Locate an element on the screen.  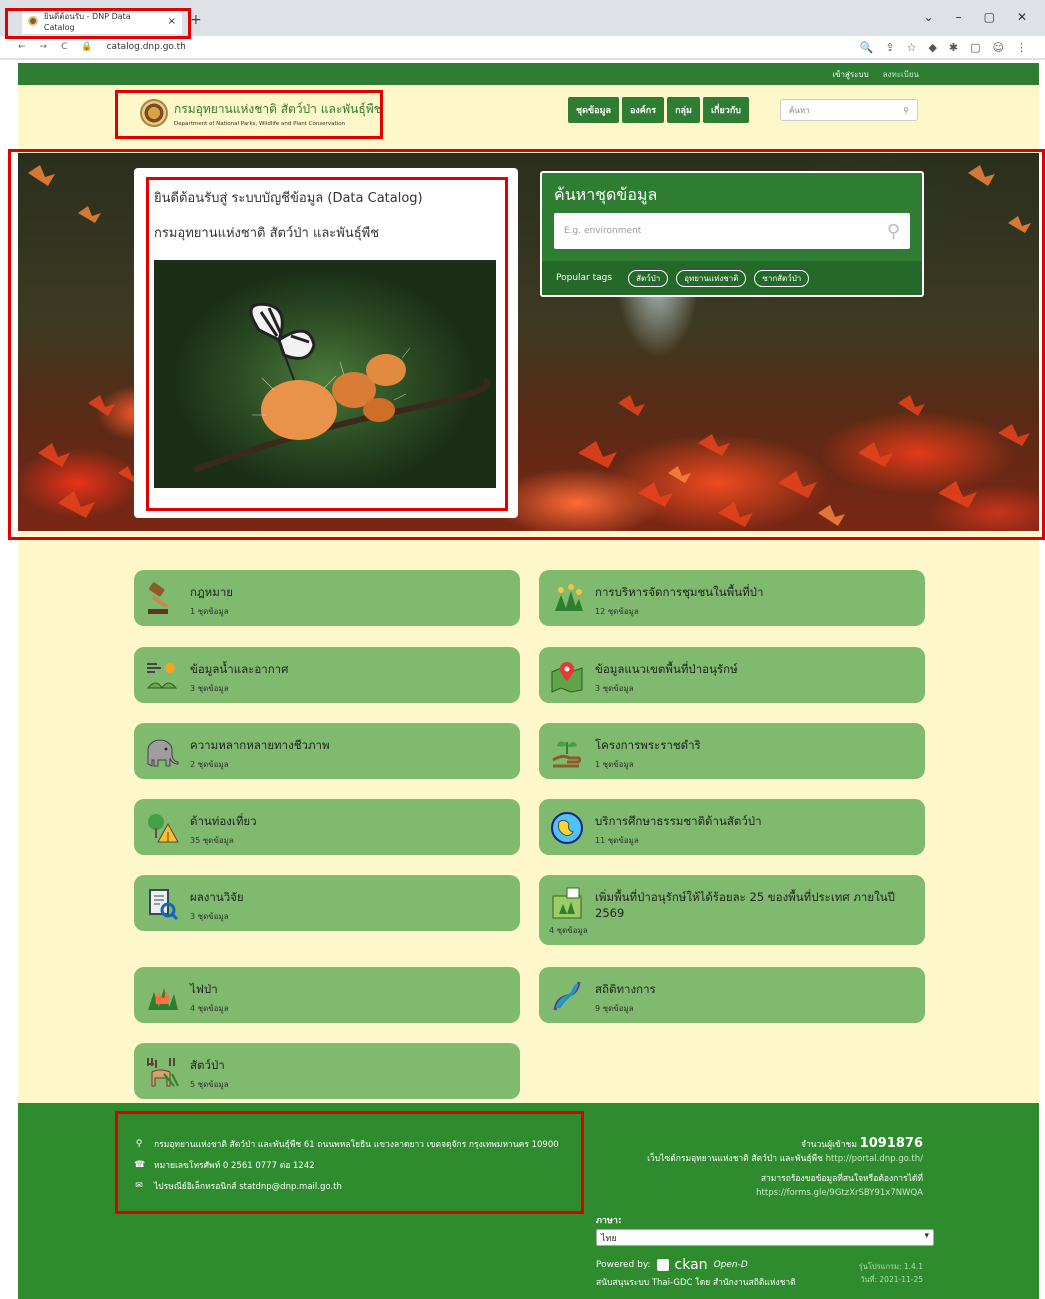
tag-wildlife: สัตว์ป่า is located at coordinates (648, 278).